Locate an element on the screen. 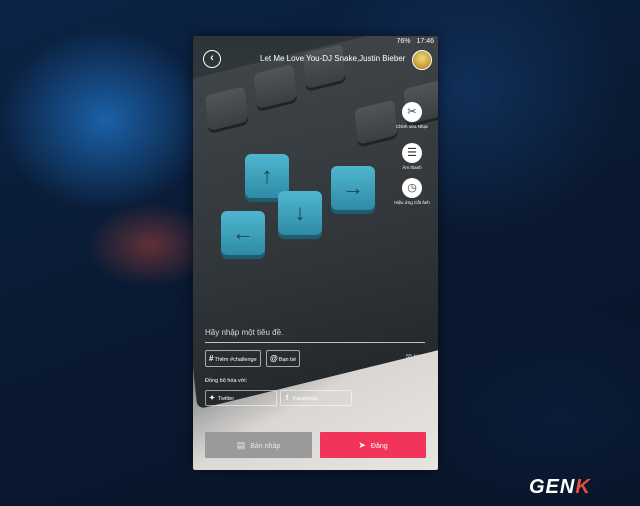 This screenshot has width=640, height=506. draft-icon: ▤ is located at coordinates (241, 445).